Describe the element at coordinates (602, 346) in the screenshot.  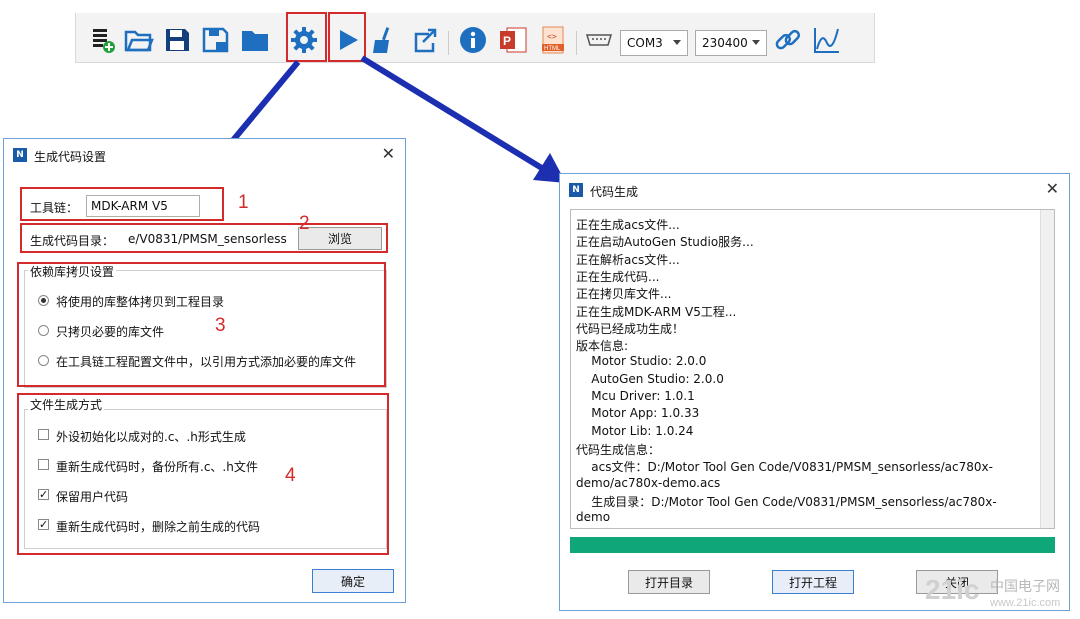
I see `log-line: 版本信息:` at that location.